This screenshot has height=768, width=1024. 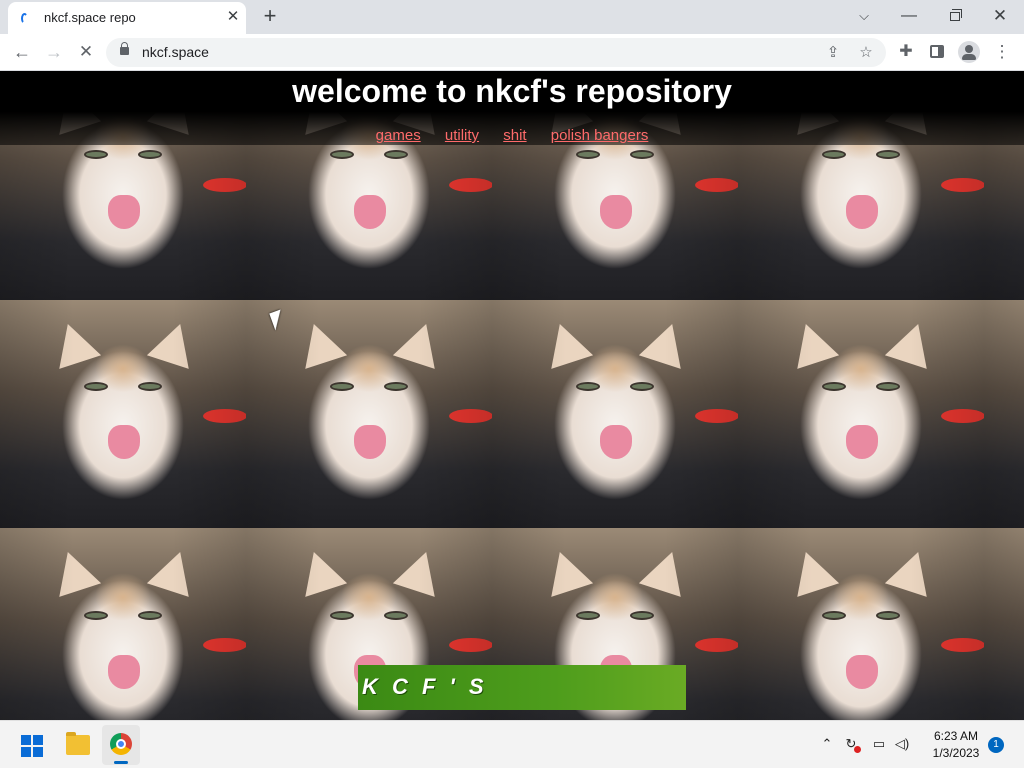 I want to click on chrome-icon, so click(x=121, y=744).